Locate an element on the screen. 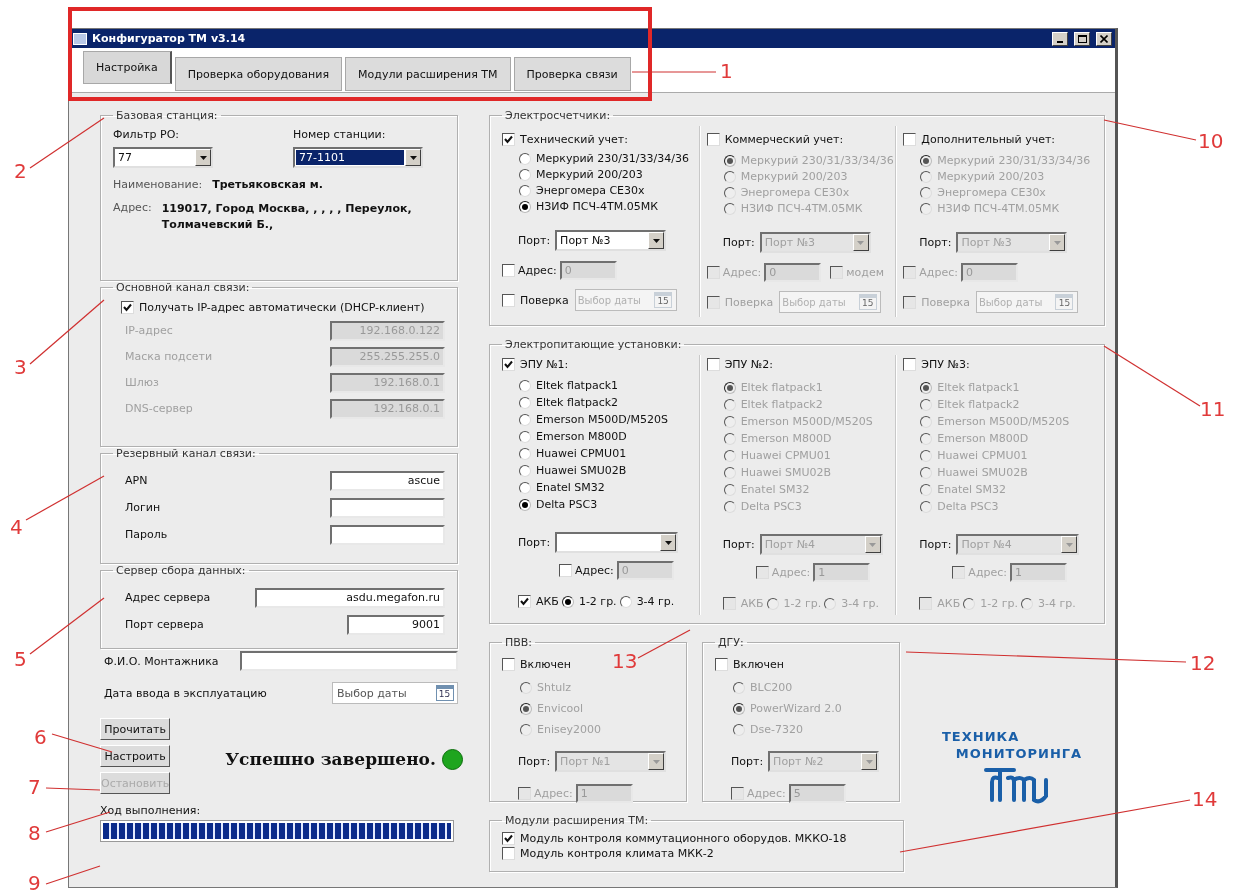 The height and width of the screenshot is (892, 1235). dropdown is located at coordinates (617, 542).